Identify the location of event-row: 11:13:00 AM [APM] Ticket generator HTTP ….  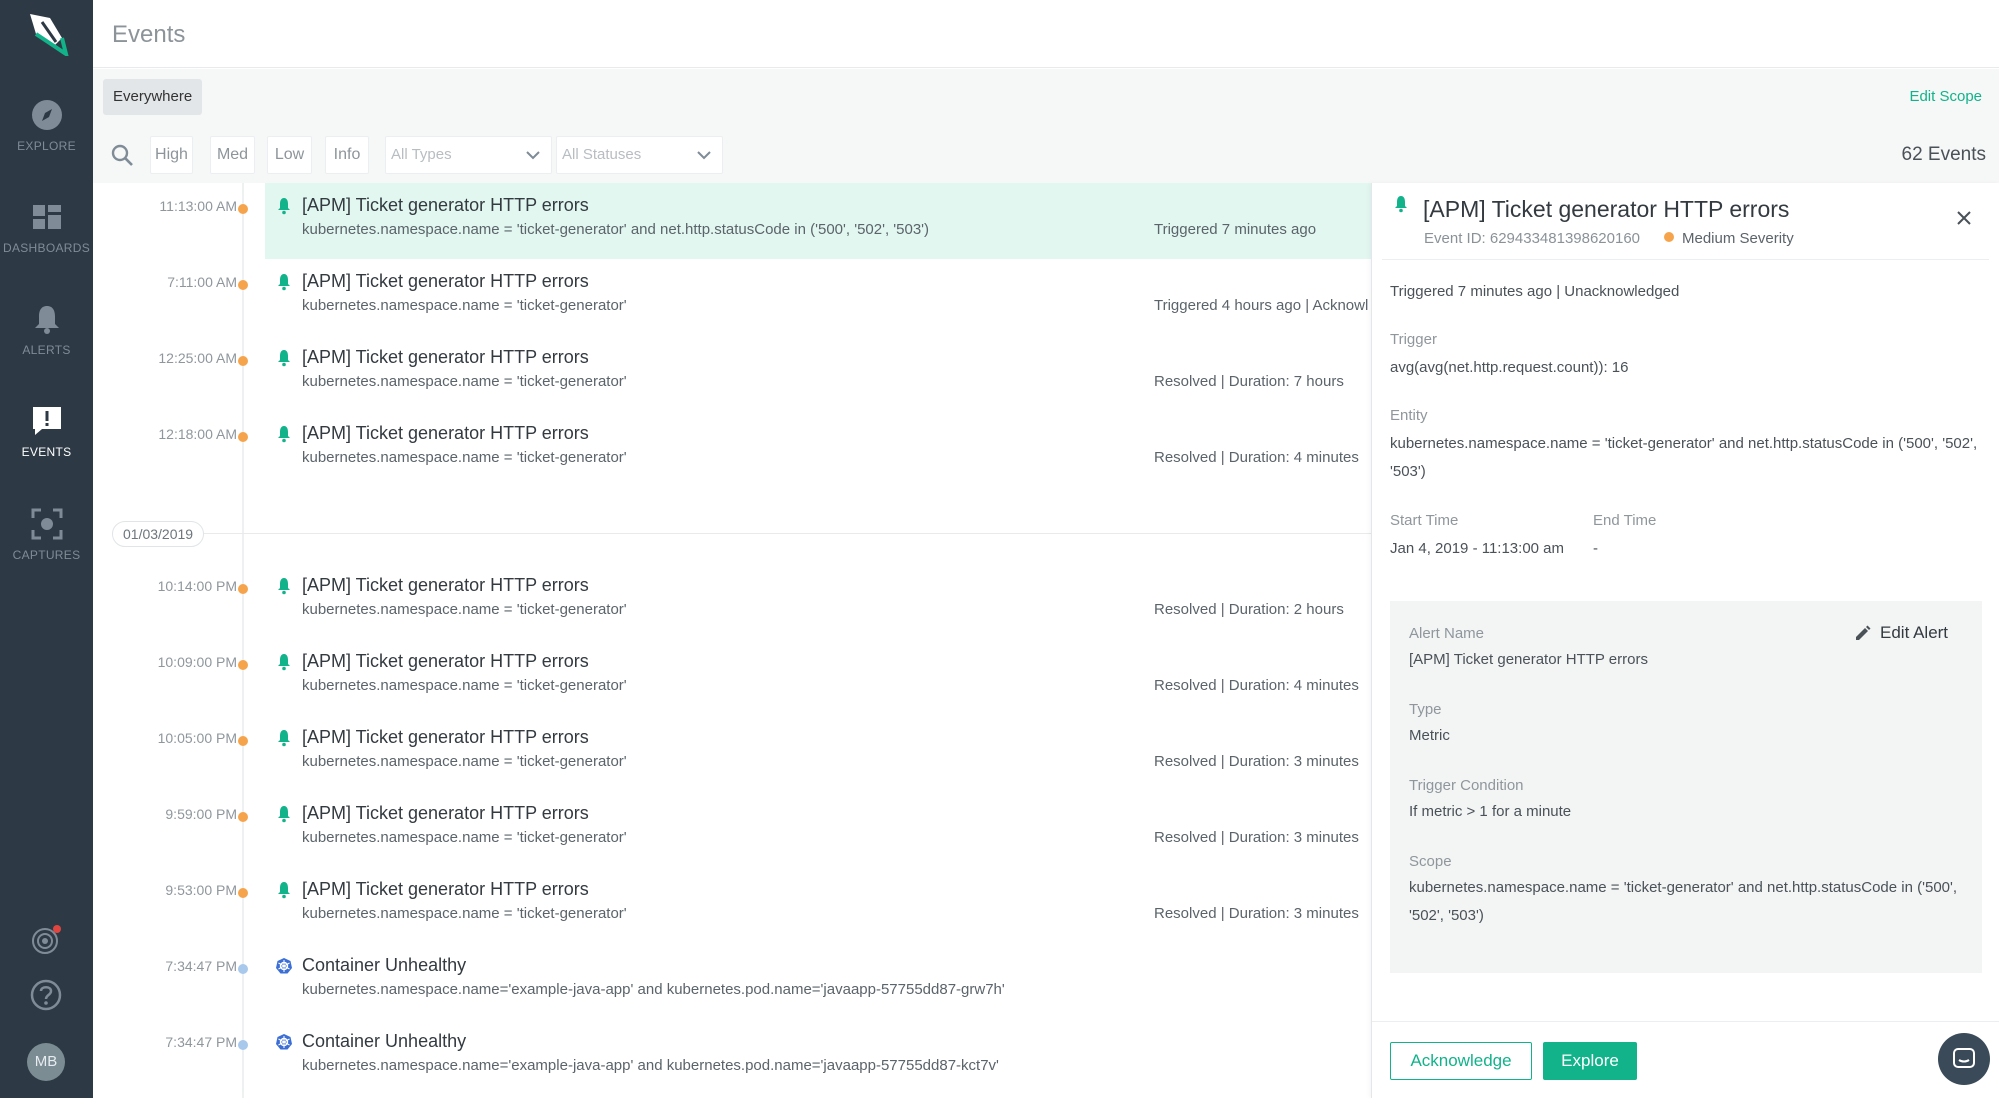
(732, 221).